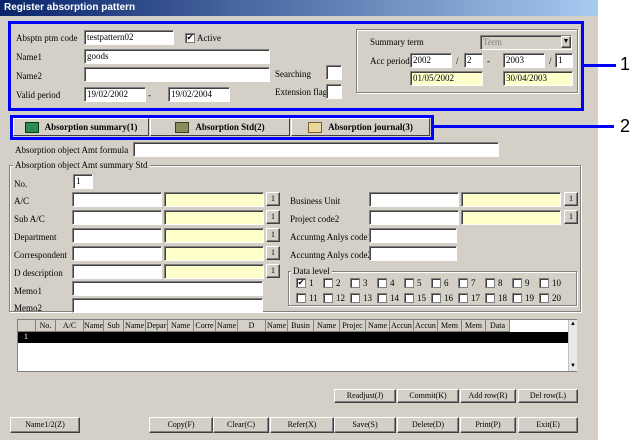 The width and height of the screenshot is (644, 440). I want to click on formula-label: Absorption object Amt formula, so click(72, 150).